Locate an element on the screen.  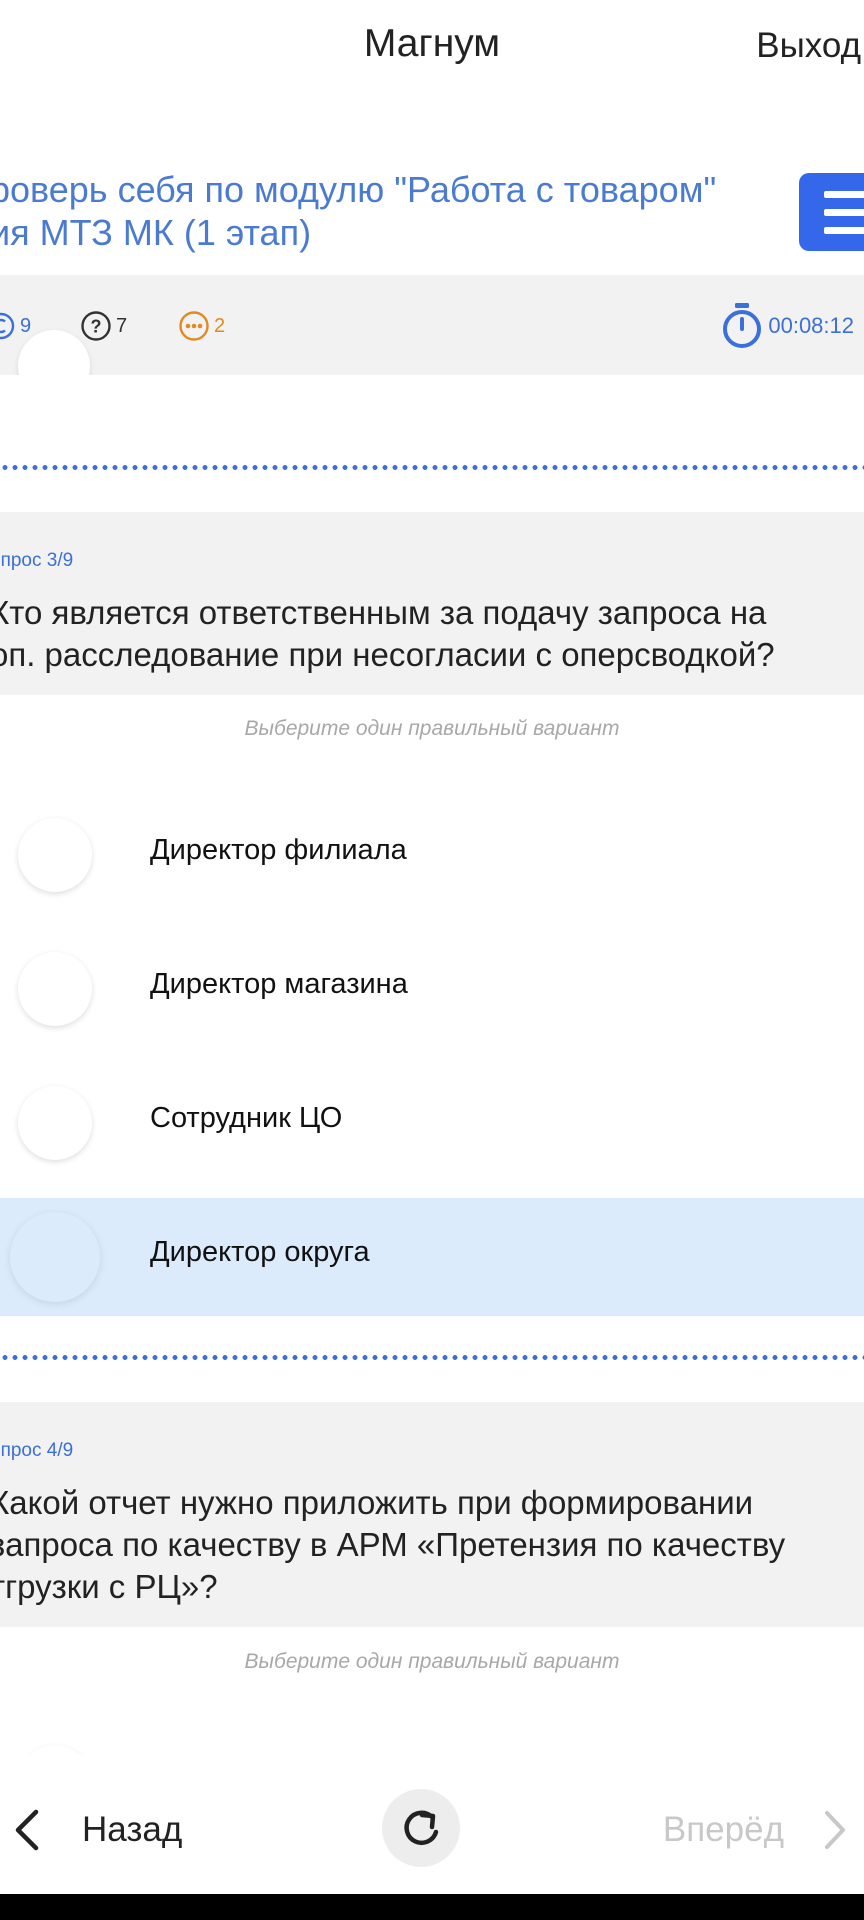
stats-bar: 9 ? 7 2 00:08:12 is located at coordinates (432, 325).